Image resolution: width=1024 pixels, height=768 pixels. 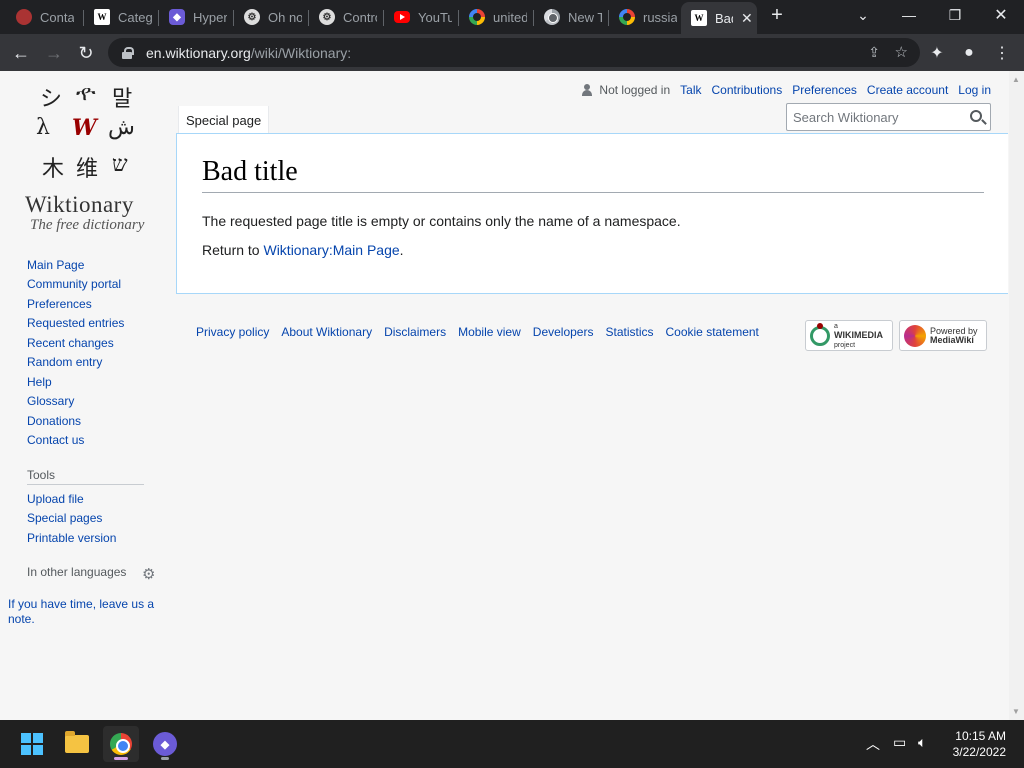 I want to click on log-in-link: Log in, so click(x=974, y=90).